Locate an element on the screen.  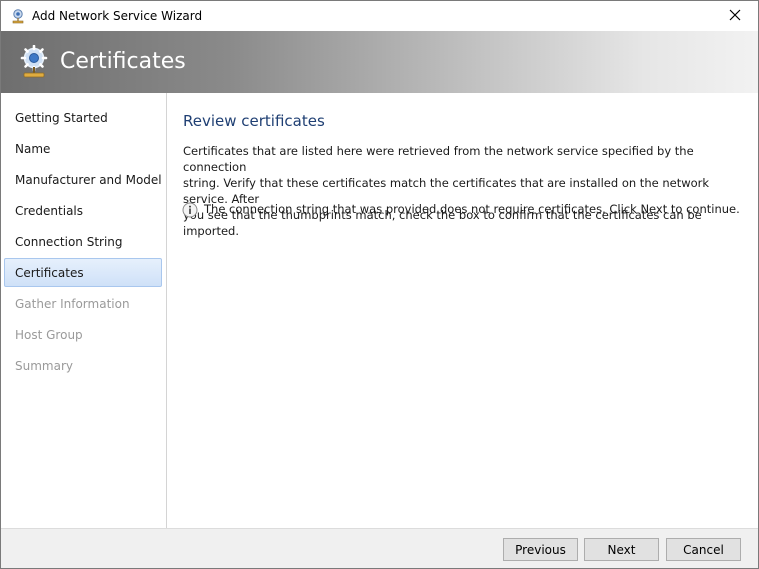
nav-item-host-group: Host Group is located at coordinates (49, 335).